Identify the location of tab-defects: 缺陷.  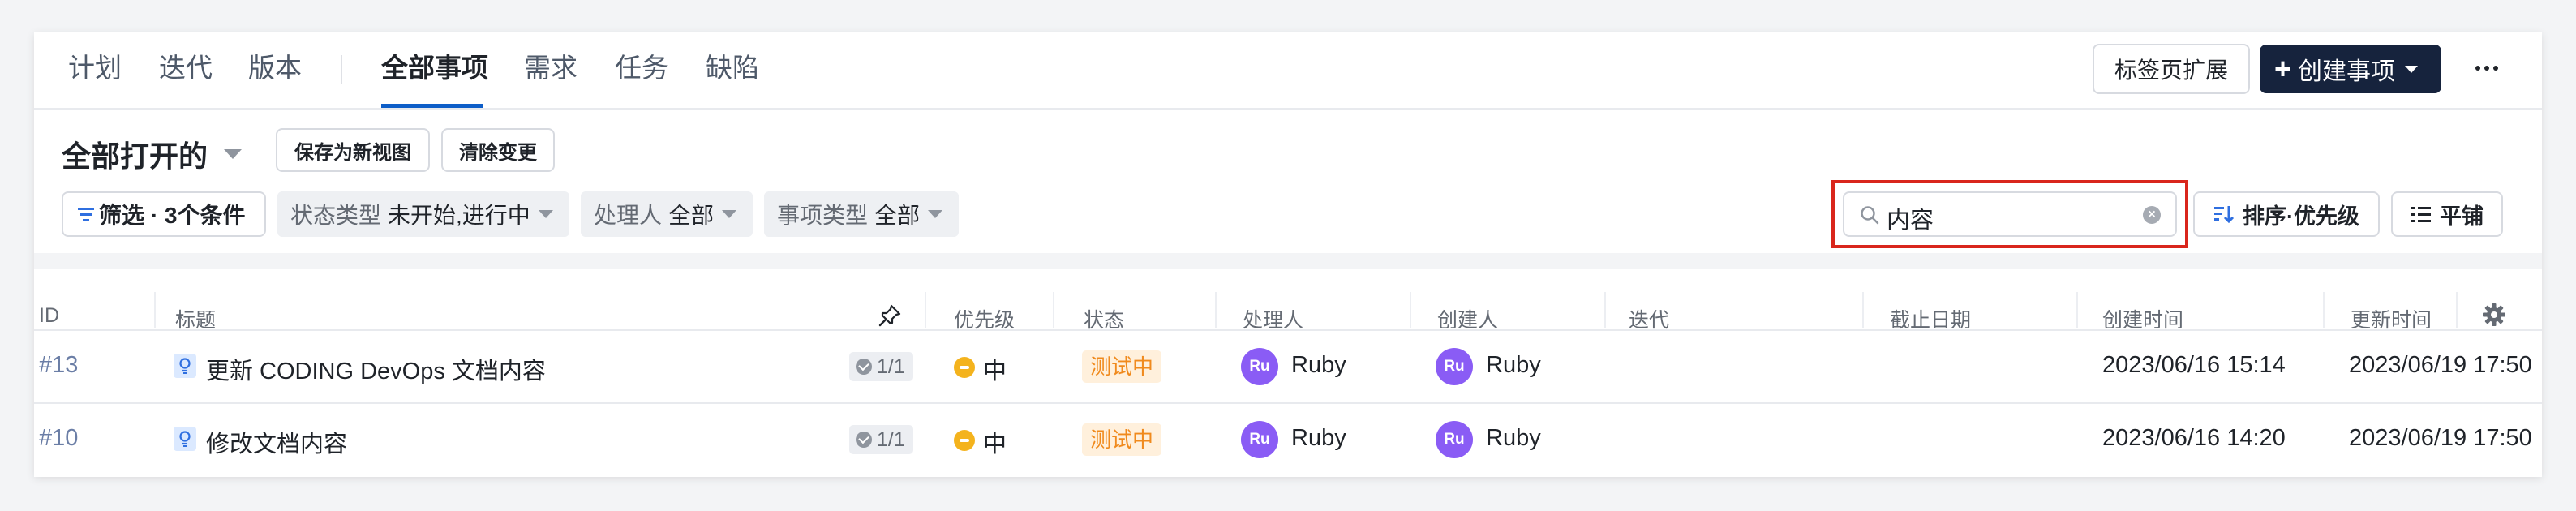
(732, 70).